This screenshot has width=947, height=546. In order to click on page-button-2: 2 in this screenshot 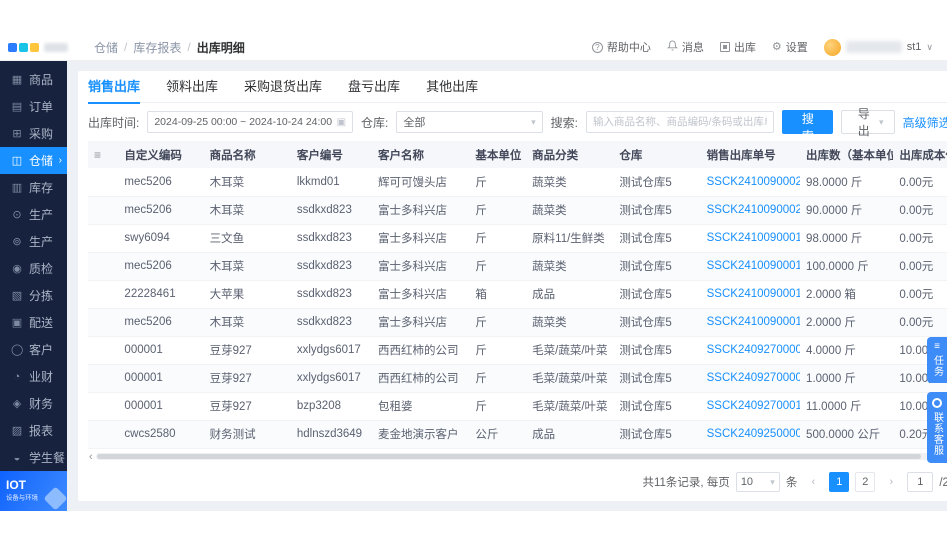, I will do `click(865, 482)`.